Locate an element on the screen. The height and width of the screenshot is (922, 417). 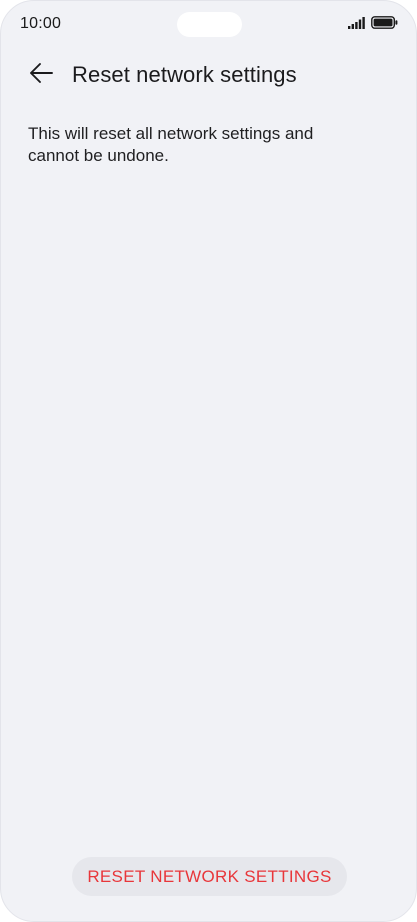
page-title: Reset network settings is located at coordinates (184, 74).